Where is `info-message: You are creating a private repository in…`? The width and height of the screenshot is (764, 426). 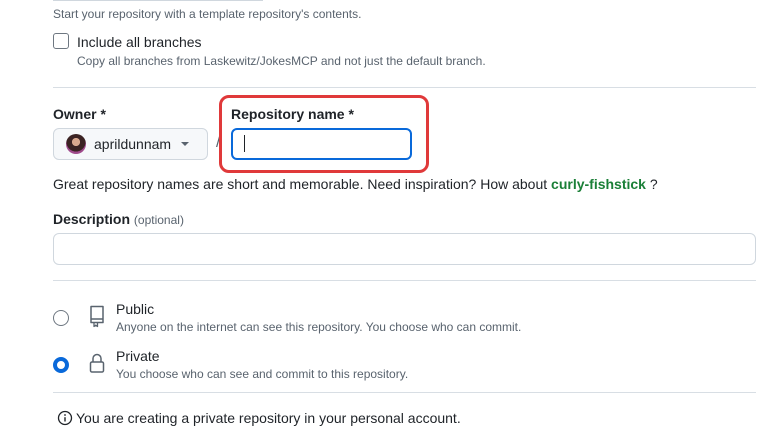
info-message: You are creating a private repository in… is located at coordinates (268, 418).